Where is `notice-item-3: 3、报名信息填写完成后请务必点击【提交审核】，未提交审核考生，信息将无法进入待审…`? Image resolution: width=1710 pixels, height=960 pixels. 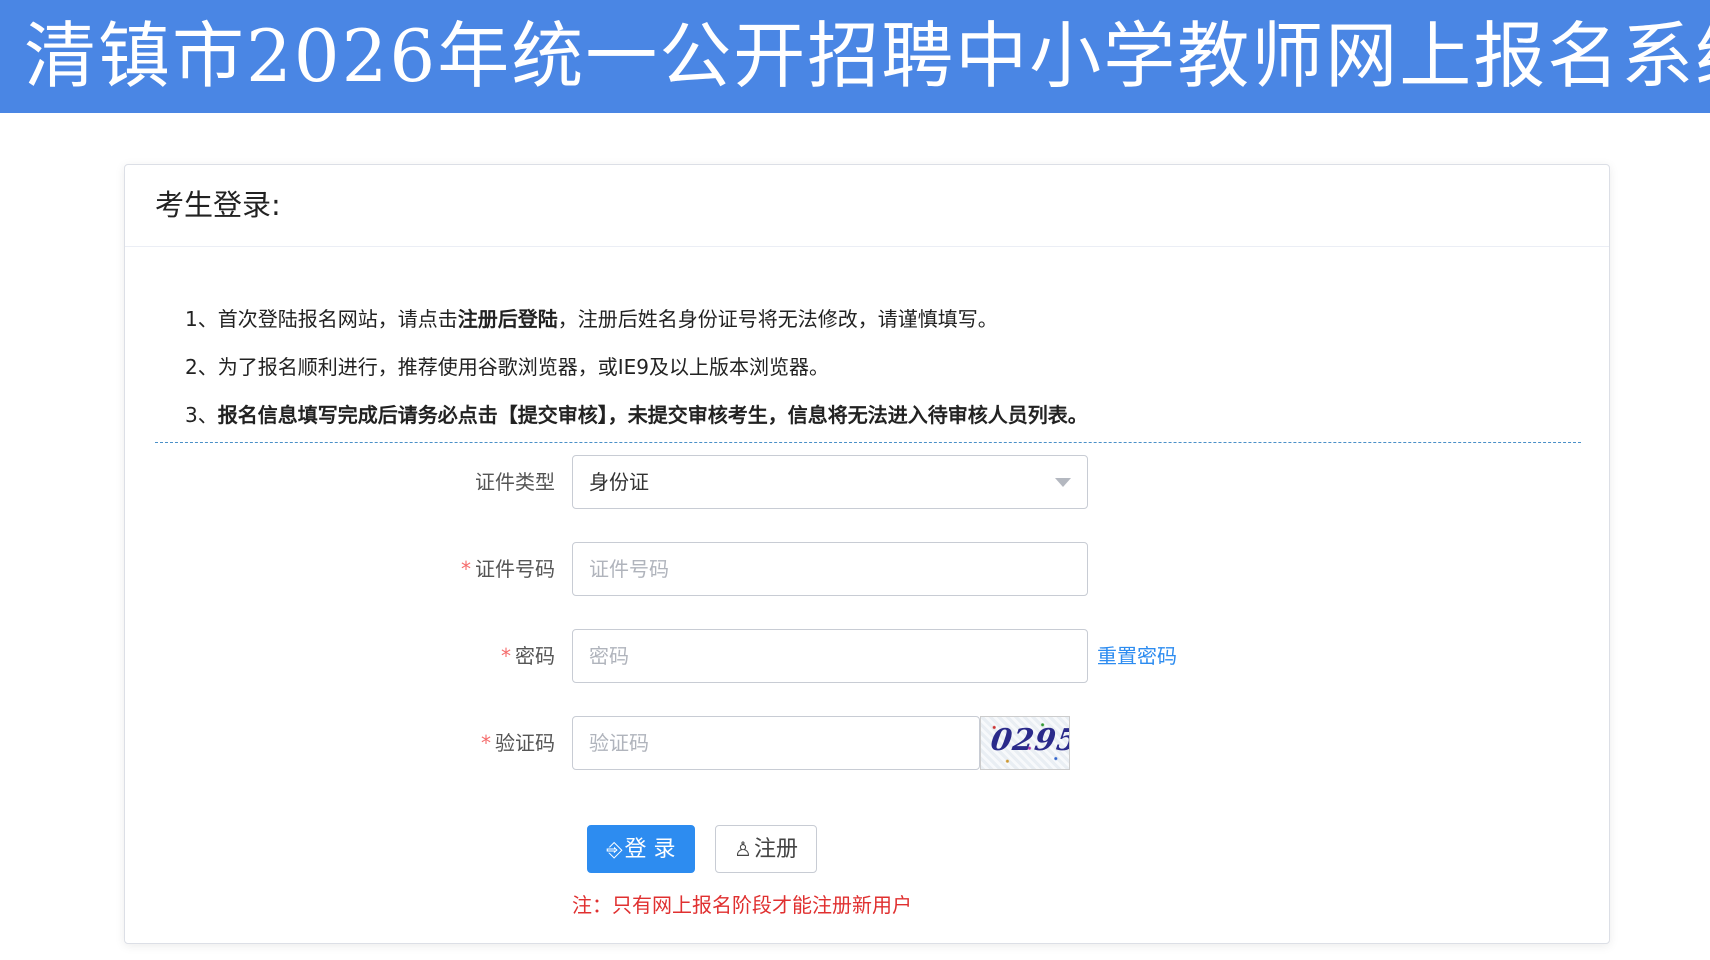
notice-item-3: 3、报名信息填写完成后请务必点击【提交审核】，未提交审核考生，信息将无法进入待审… is located at coordinates (636, 415).